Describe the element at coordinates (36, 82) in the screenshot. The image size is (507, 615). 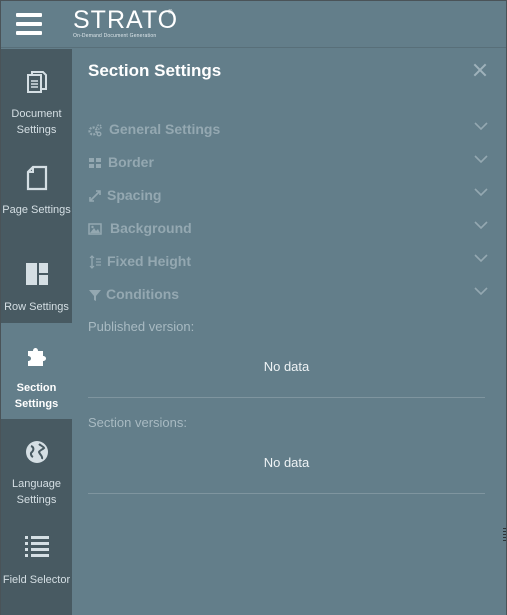
I see `document-copy-icon` at that location.